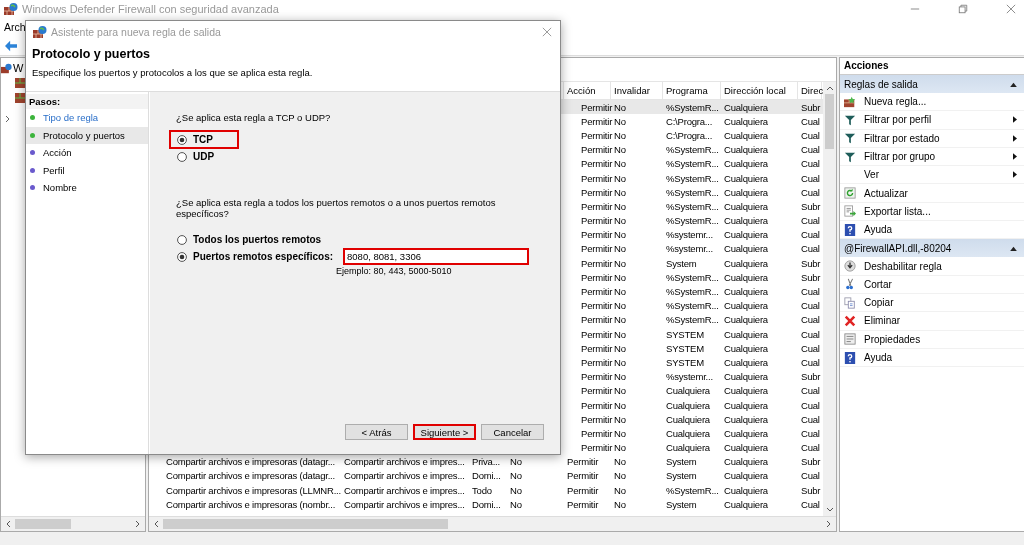 Image resolution: width=1024 pixels, height=545 pixels. Describe the element at coordinates (444, 432) in the screenshot. I see `dialog-button: Siguiente >` at that location.